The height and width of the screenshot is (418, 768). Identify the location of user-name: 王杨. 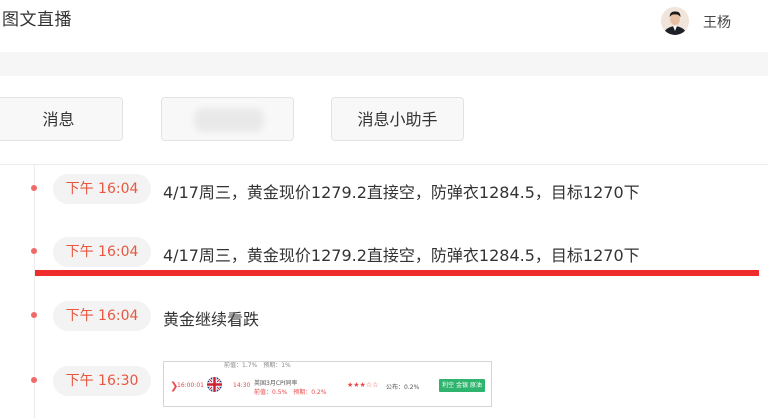
(717, 22).